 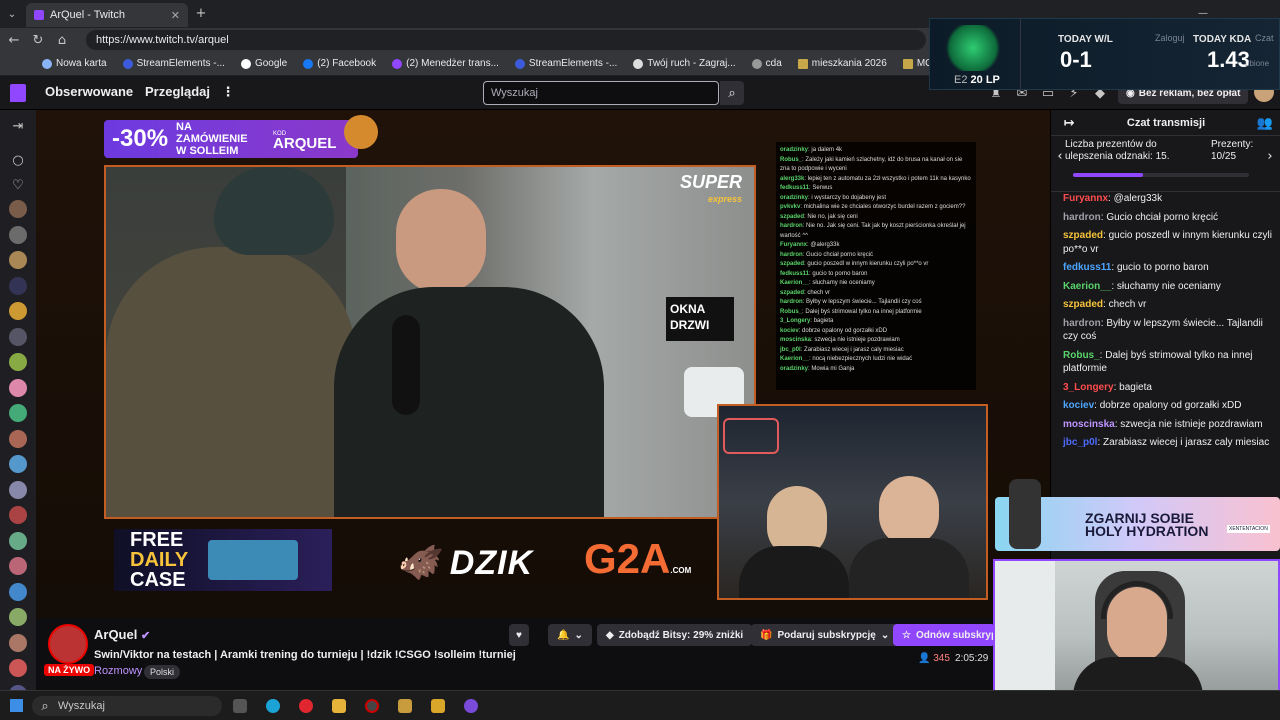 What do you see at coordinates (825, 245) in the screenshot?
I see `overlay-chat-text: @alerg33k` at bounding box center [825, 245].